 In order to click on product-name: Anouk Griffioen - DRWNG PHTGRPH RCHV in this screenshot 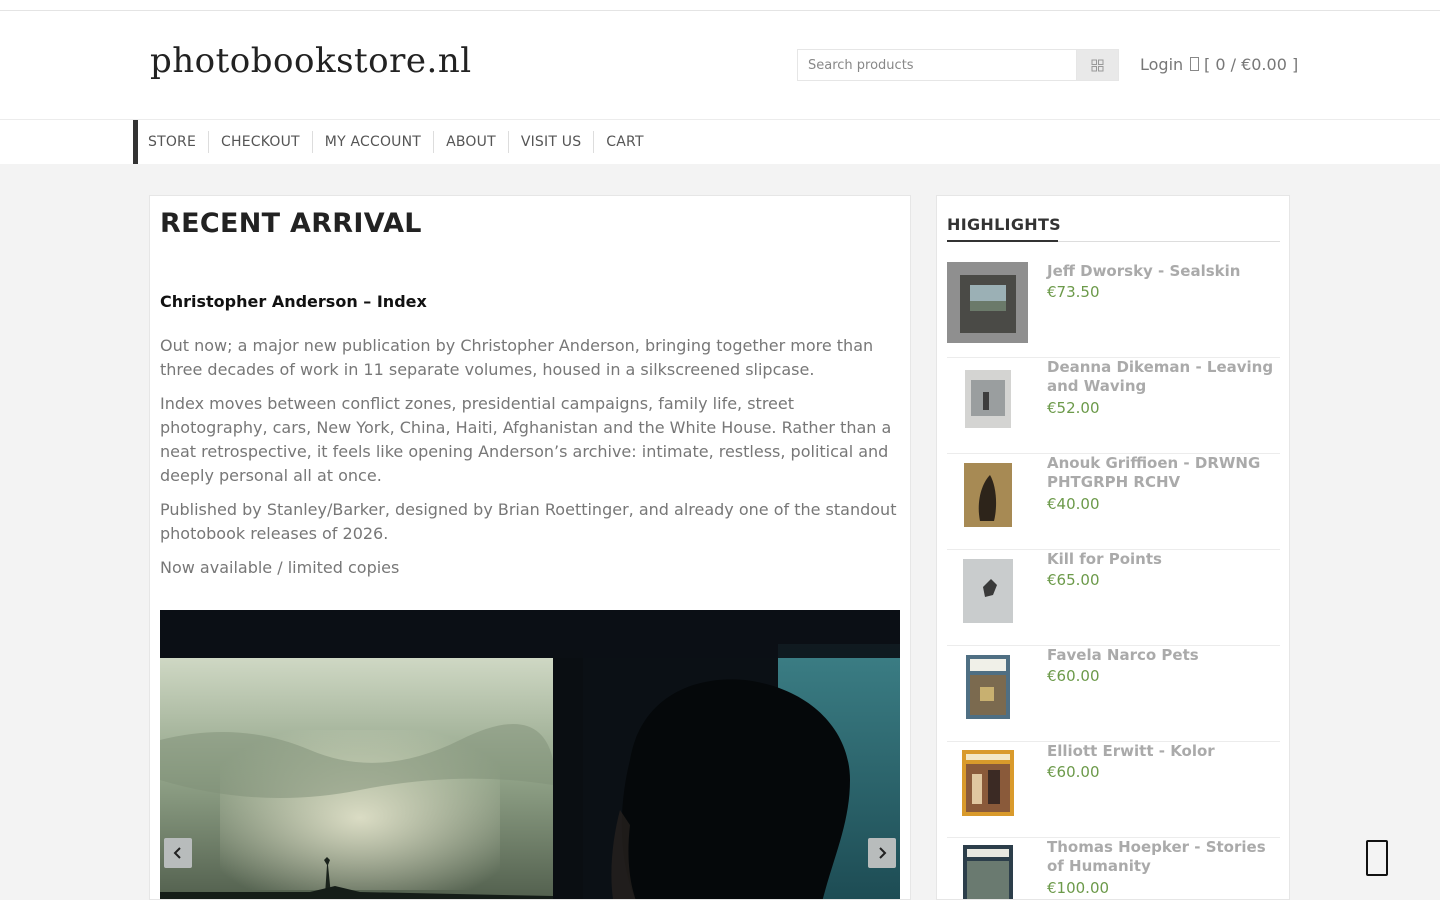, I will do `click(1163, 473)`.